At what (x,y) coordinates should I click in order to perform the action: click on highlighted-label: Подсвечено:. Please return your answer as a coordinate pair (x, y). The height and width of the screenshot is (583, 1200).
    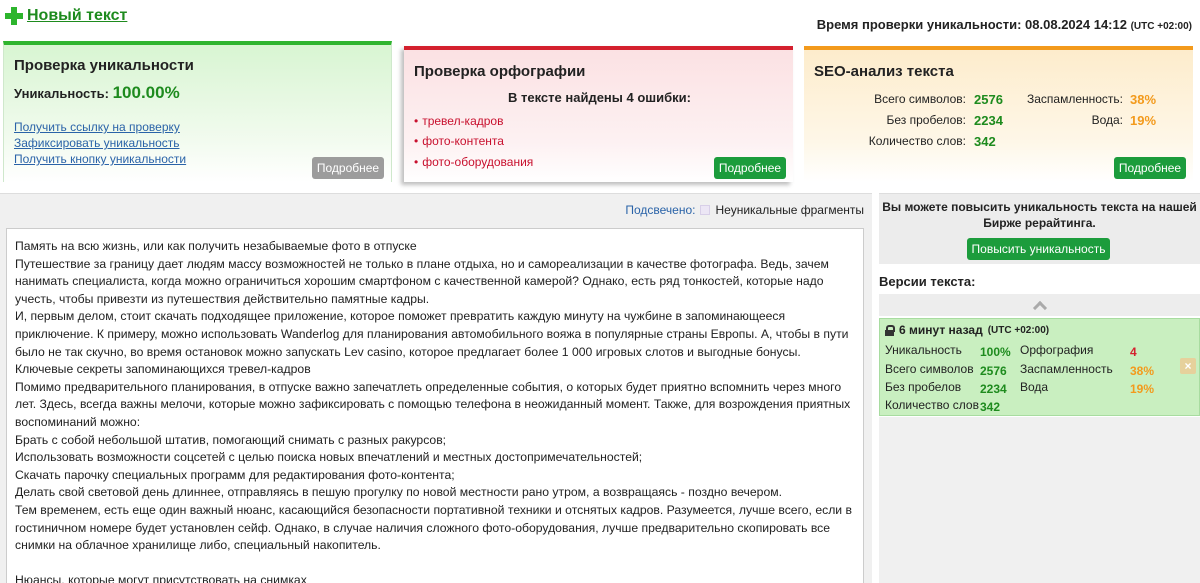
    Looking at the image, I should click on (660, 210).